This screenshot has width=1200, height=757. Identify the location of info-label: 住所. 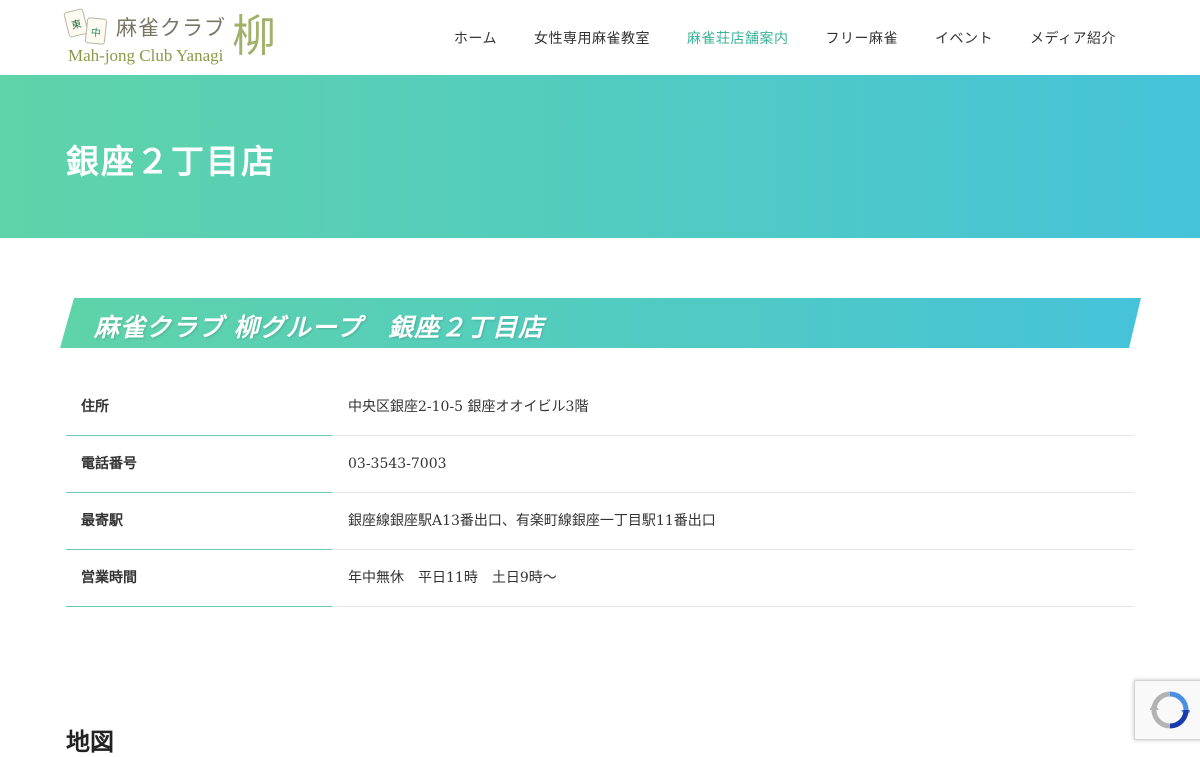
(199, 407).